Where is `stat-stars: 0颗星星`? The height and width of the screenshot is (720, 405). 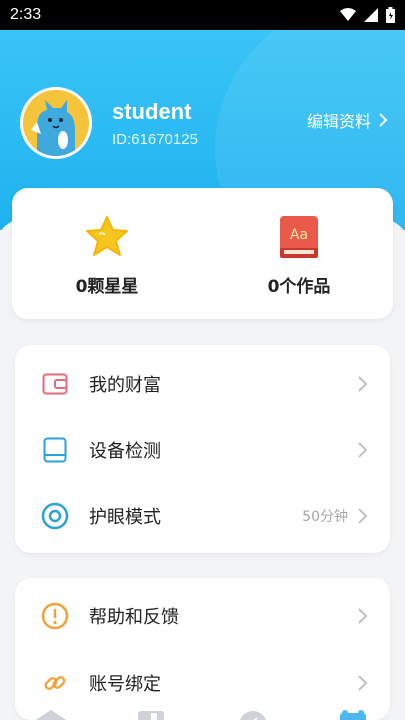 stat-stars: 0颗星星 is located at coordinates (107, 255).